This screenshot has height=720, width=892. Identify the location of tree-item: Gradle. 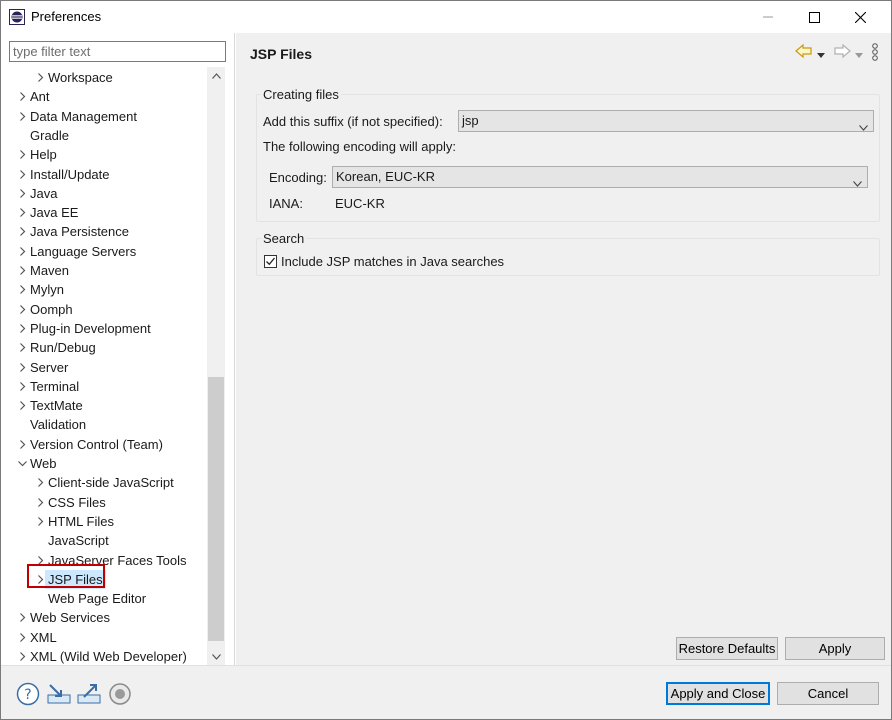
(104, 135).